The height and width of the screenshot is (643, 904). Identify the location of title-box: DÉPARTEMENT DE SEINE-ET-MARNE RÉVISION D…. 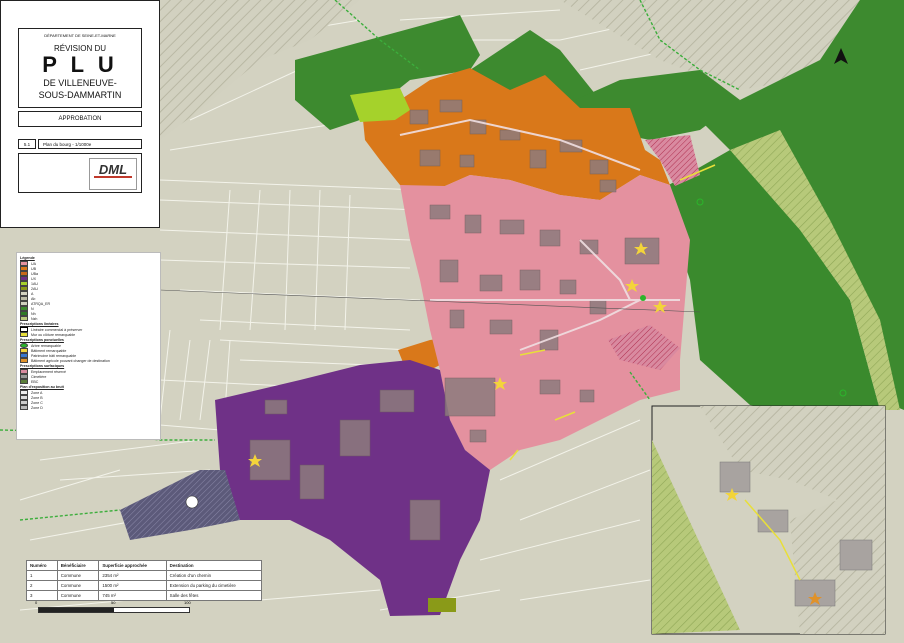
(80, 68).